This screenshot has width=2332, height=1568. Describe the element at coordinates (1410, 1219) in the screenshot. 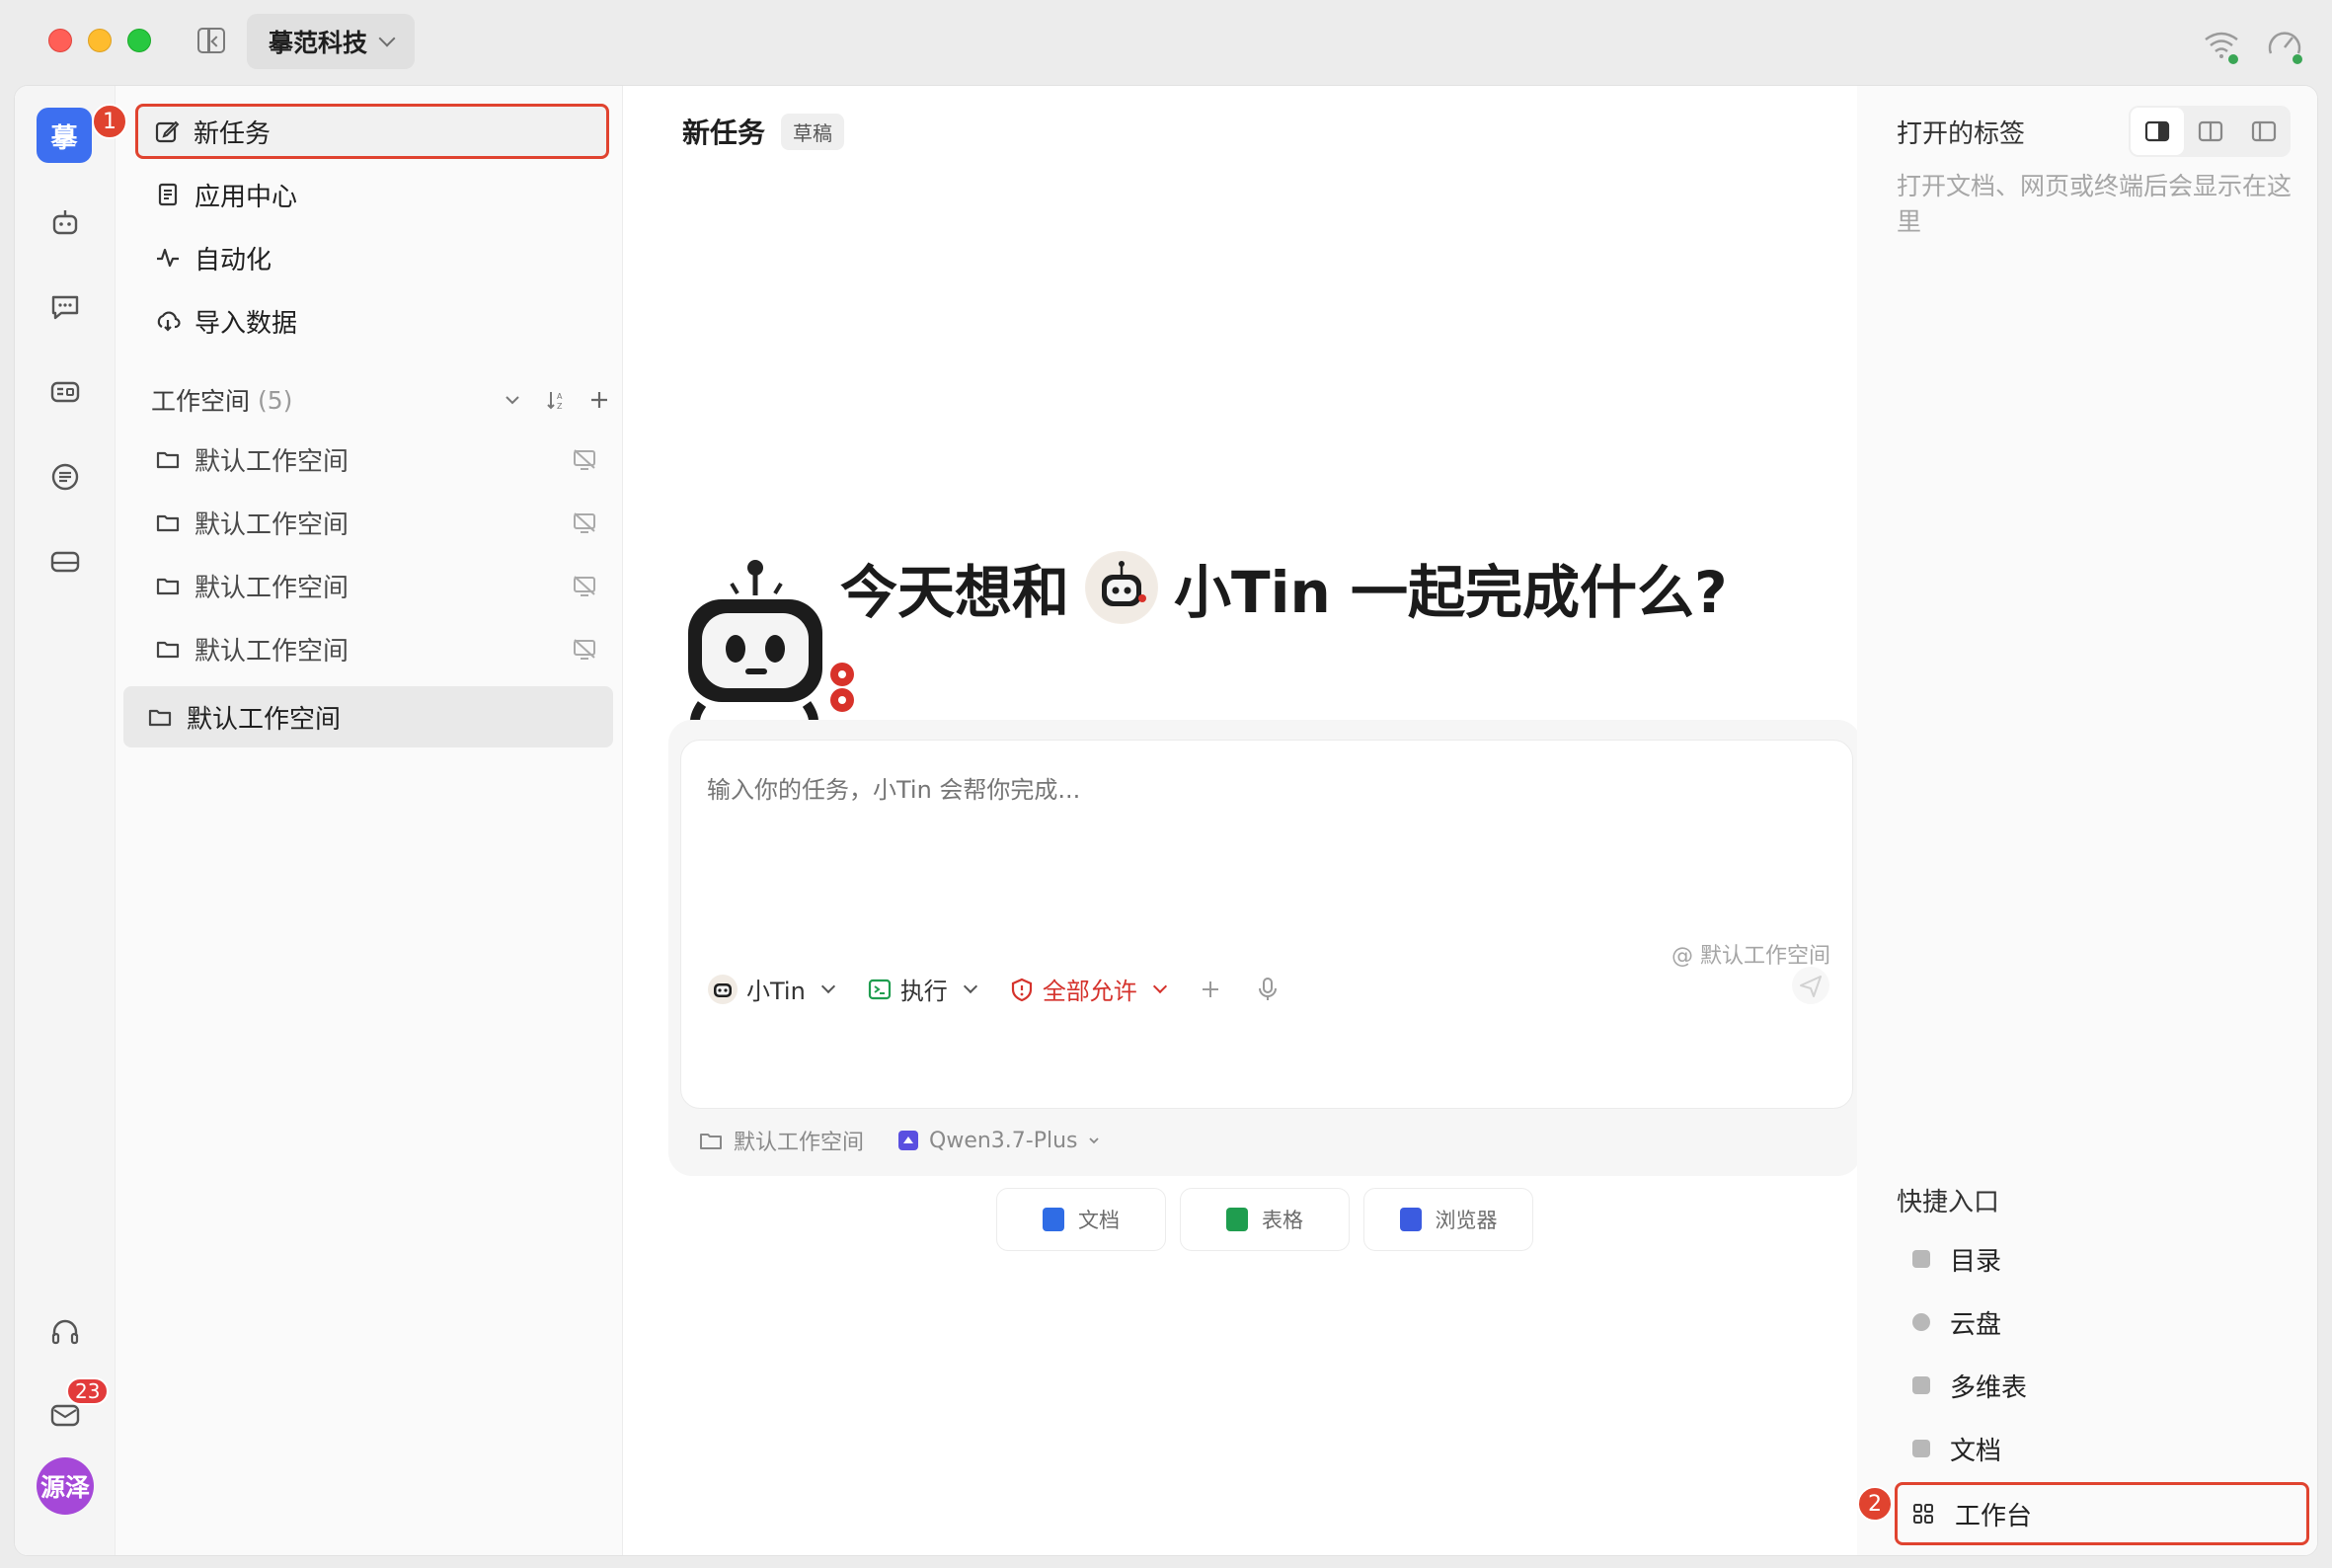

I see `browser-icon` at that location.